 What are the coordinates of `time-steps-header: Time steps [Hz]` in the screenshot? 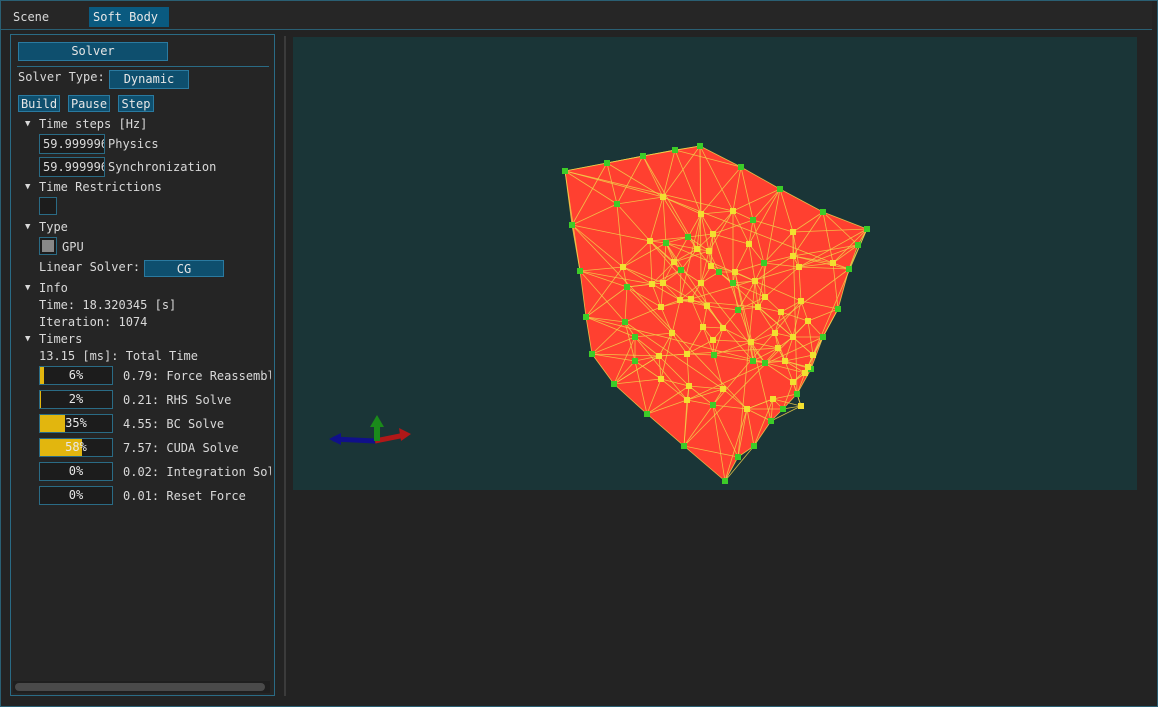 It's located at (93, 124).